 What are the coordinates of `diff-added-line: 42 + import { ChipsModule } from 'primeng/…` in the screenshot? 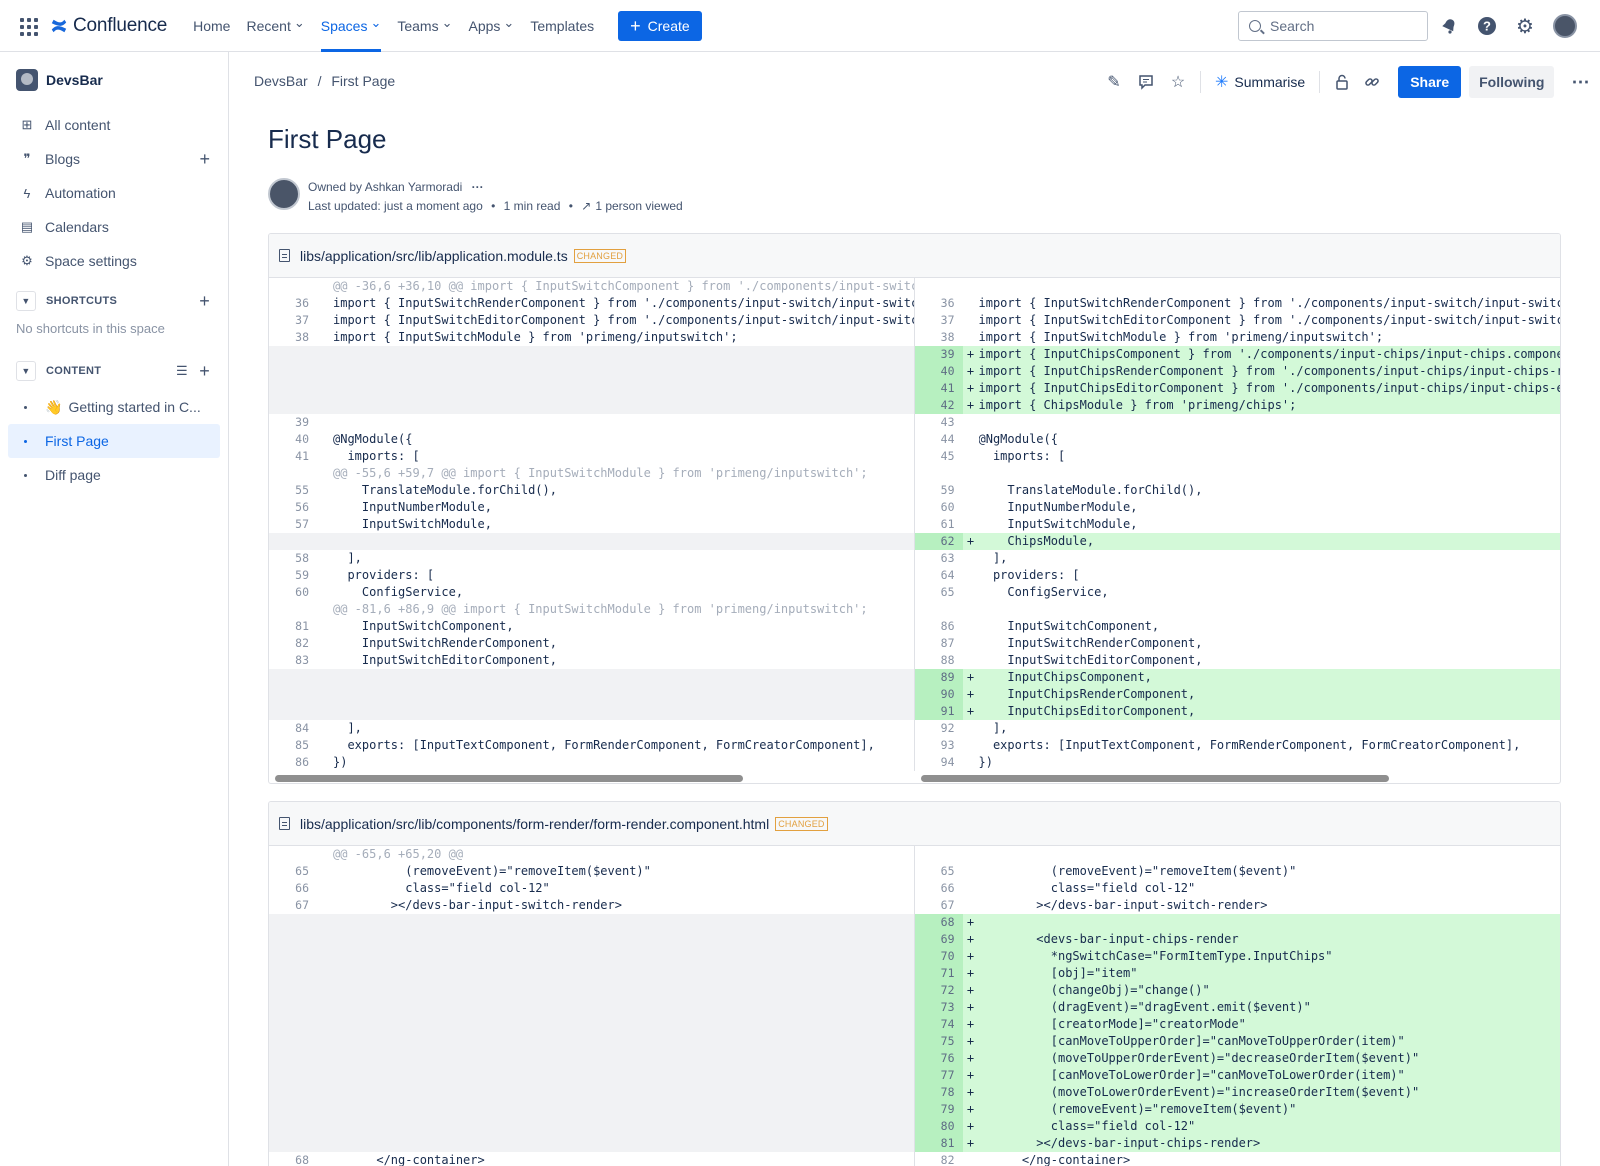 It's located at (1237, 405).